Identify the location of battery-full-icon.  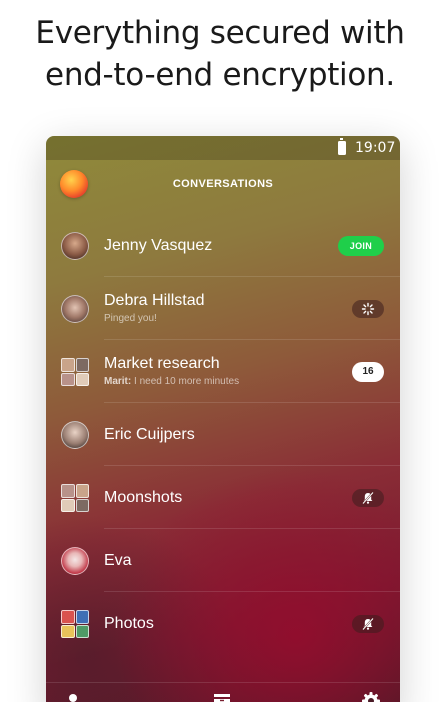
(342, 146).